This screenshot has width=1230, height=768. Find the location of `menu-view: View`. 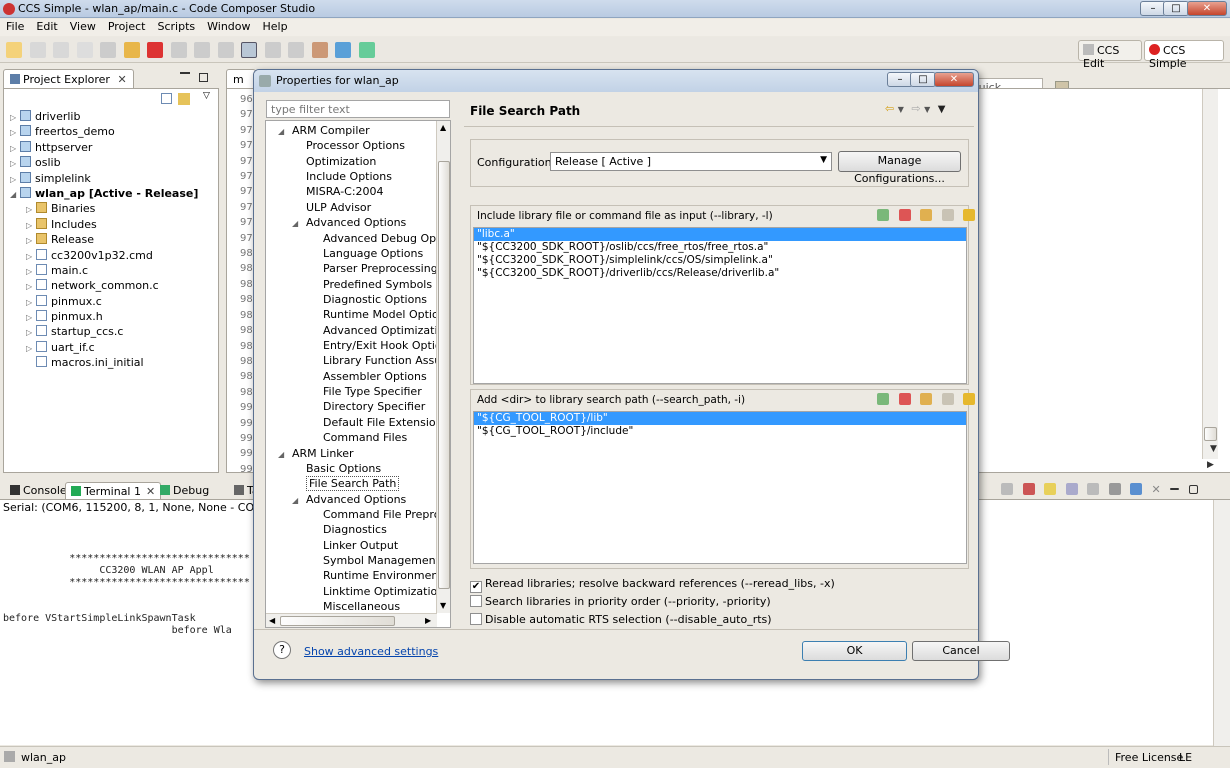

menu-view: View is located at coordinates (83, 26).